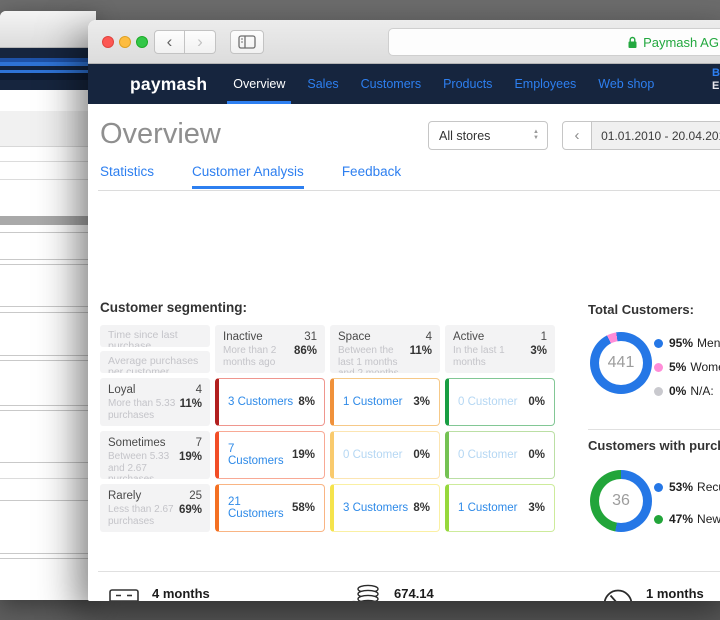  What do you see at coordinates (259, 84) in the screenshot?
I see `nav-item-overview: Overview` at bounding box center [259, 84].